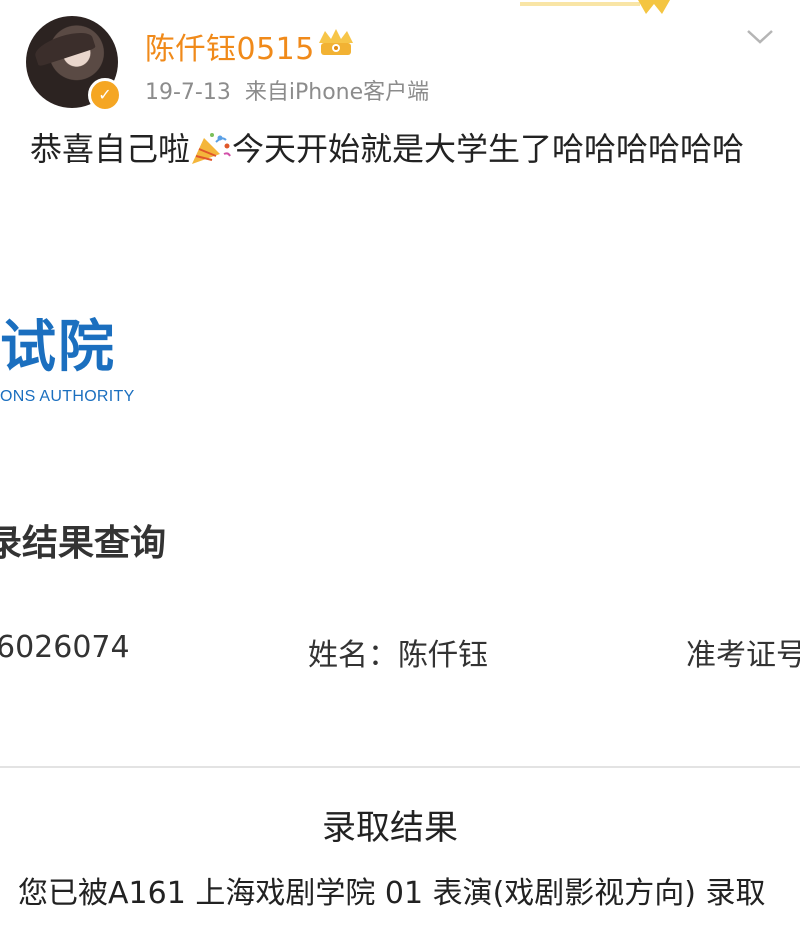 This screenshot has width=800, height=943. I want to click on username: 陈仟钰0515, so click(230, 46).